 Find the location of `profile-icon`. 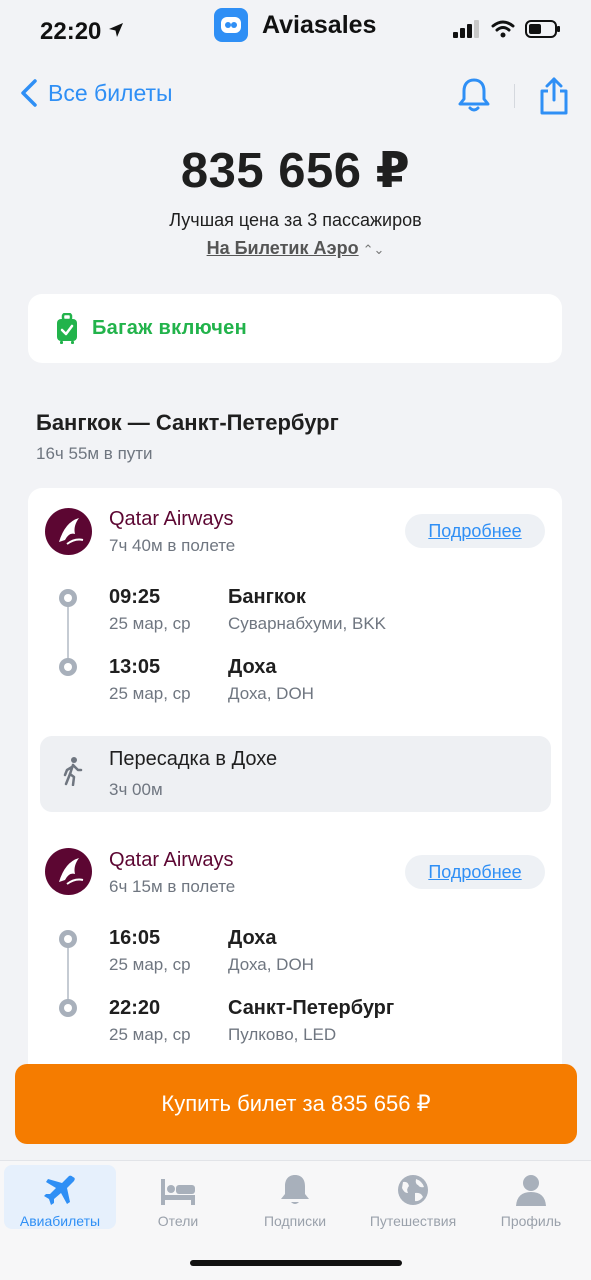

profile-icon is located at coordinates (531, 1190).